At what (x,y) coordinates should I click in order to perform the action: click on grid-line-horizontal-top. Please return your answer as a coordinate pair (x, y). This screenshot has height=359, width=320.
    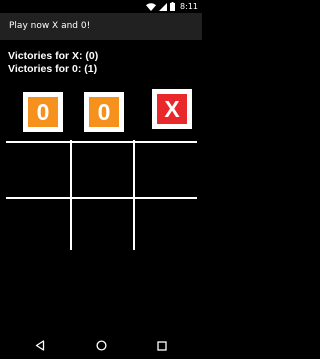
    Looking at the image, I should click on (101, 142).